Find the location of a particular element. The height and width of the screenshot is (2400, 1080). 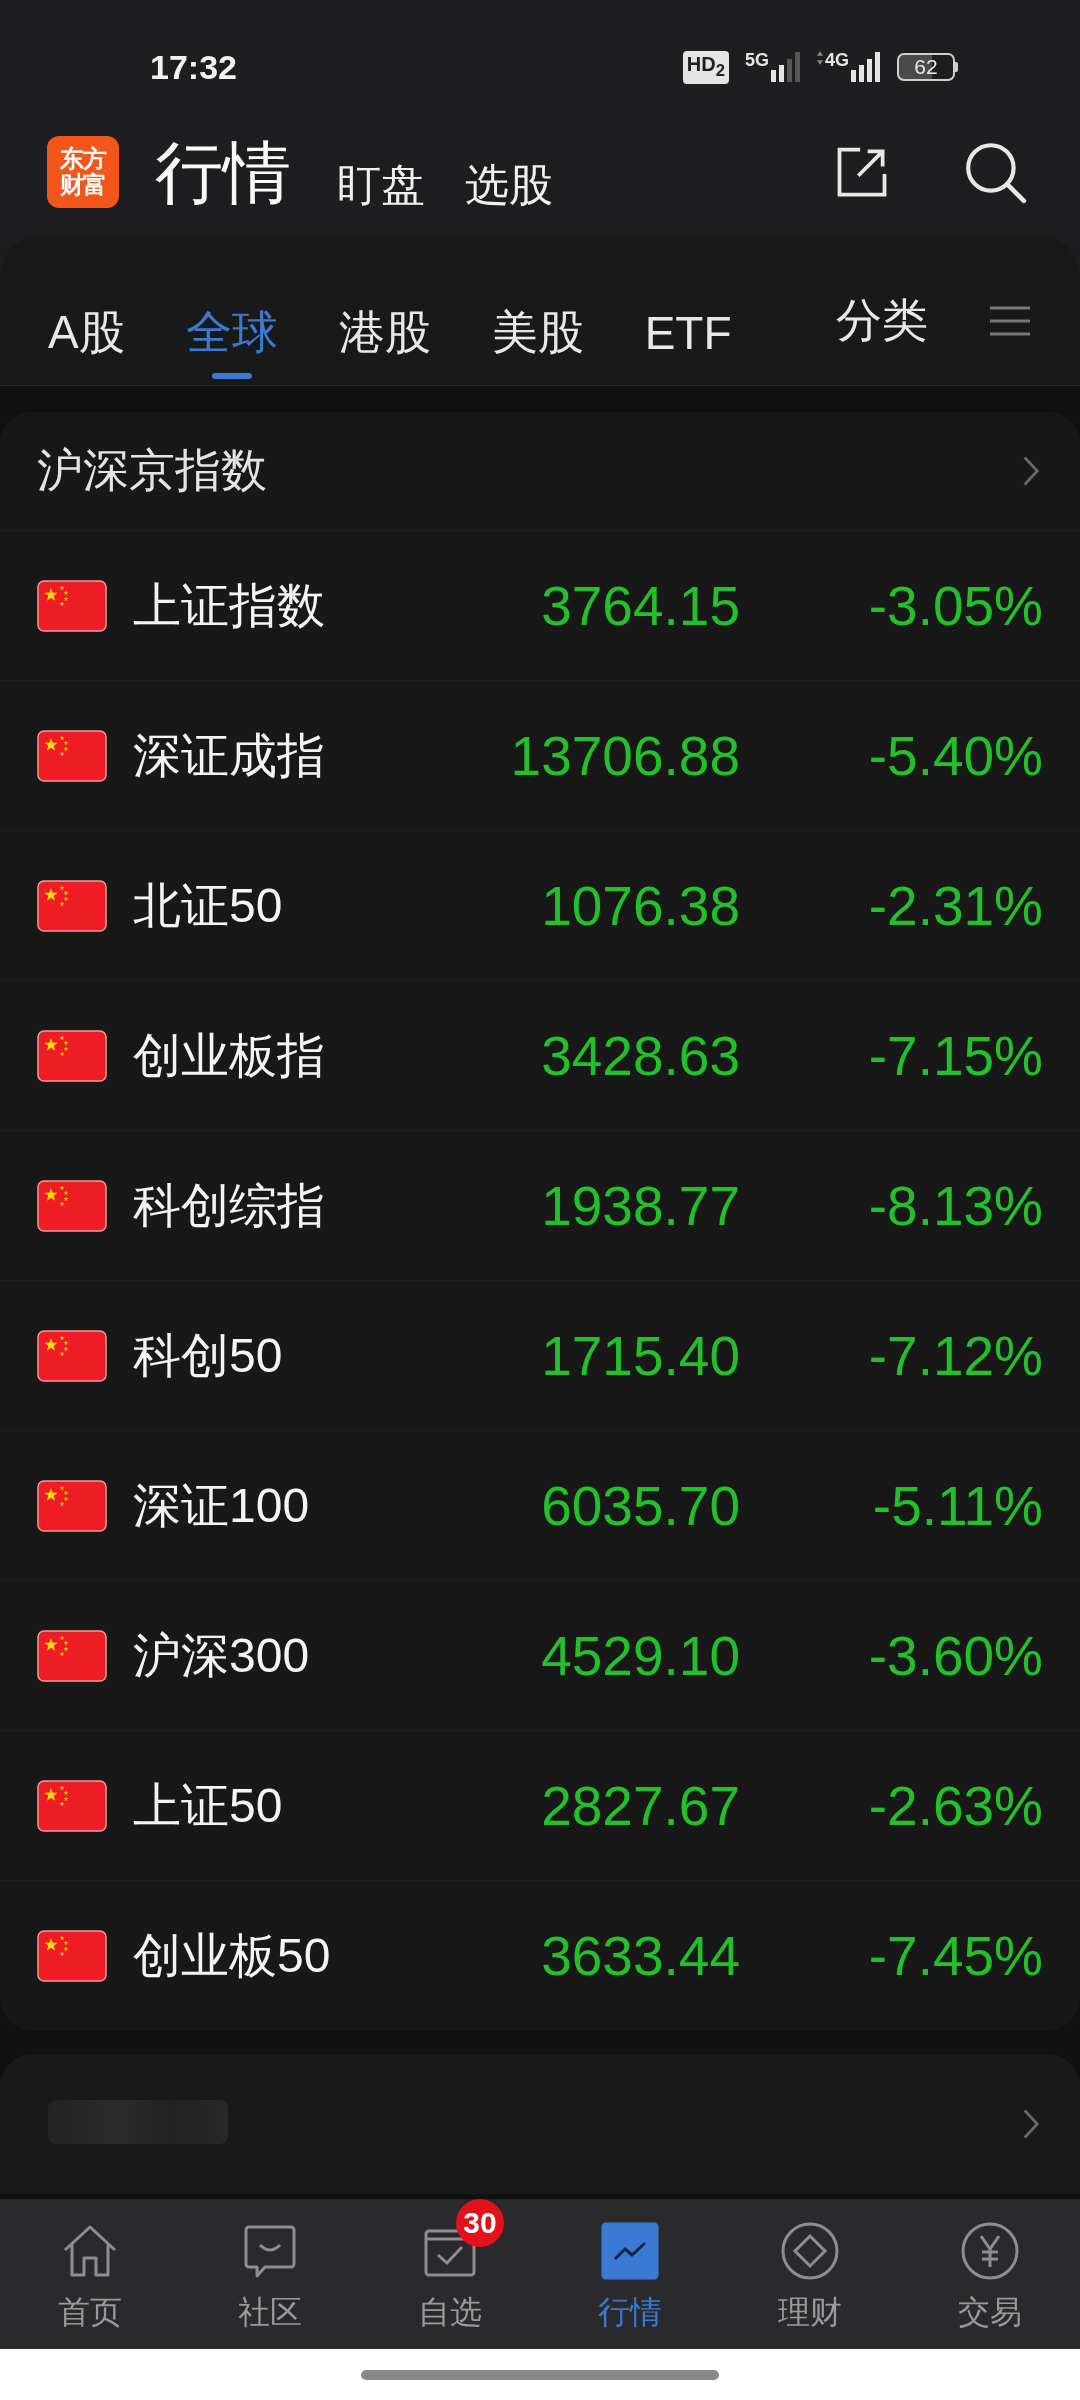

index-name: 创业板指 is located at coordinates (229, 1055).